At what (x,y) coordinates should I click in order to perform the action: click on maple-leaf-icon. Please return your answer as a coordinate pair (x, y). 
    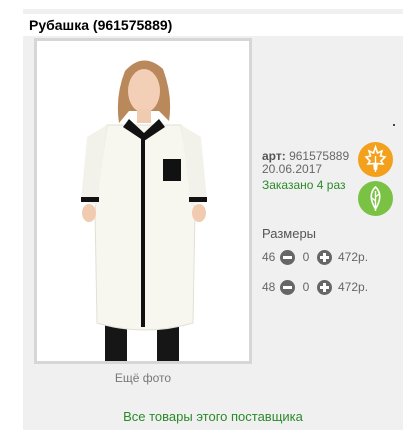
    Looking at the image, I should click on (375, 159).